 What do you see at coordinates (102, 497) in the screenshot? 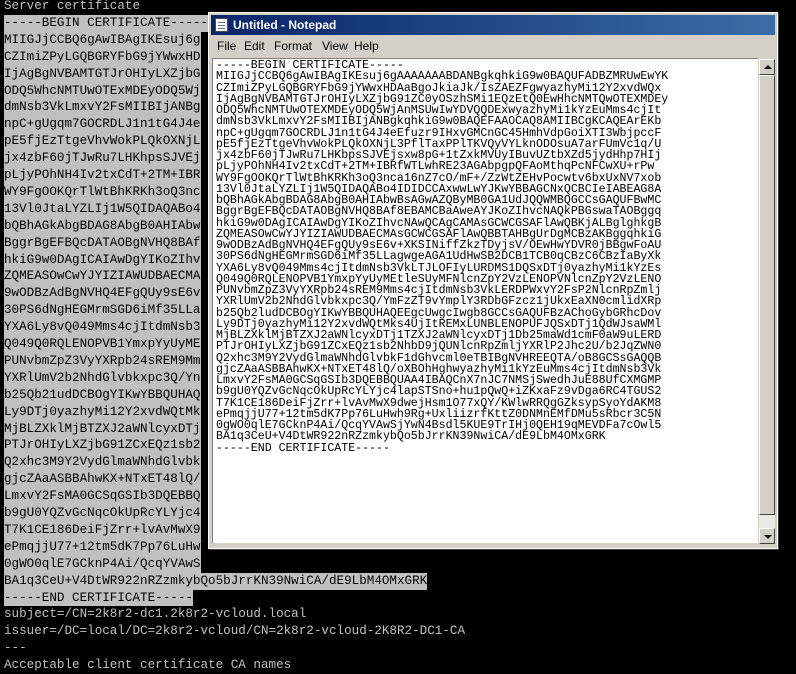
I see `console-line: LmxvY2FsMA0GCSqGSIb3DQEBBQ` at bounding box center [102, 497].